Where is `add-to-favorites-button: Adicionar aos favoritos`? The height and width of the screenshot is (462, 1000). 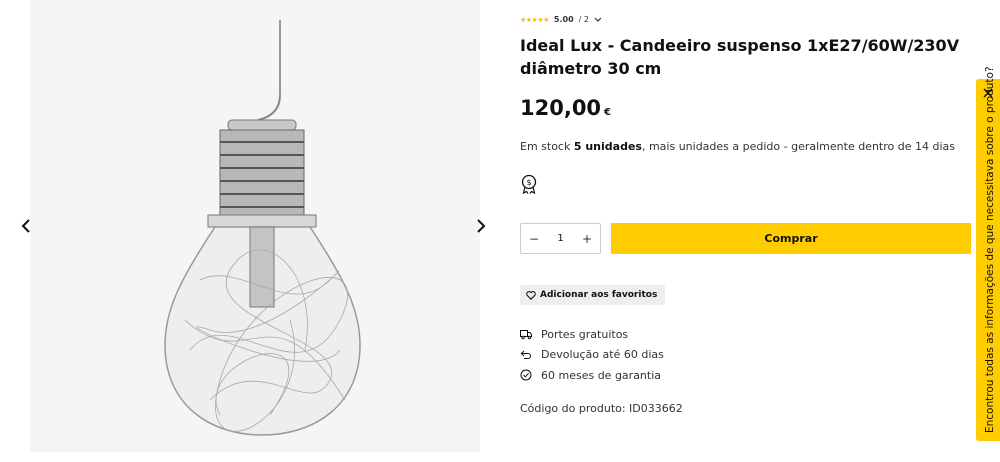 add-to-favorites-button: Adicionar aos favoritos is located at coordinates (593, 295).